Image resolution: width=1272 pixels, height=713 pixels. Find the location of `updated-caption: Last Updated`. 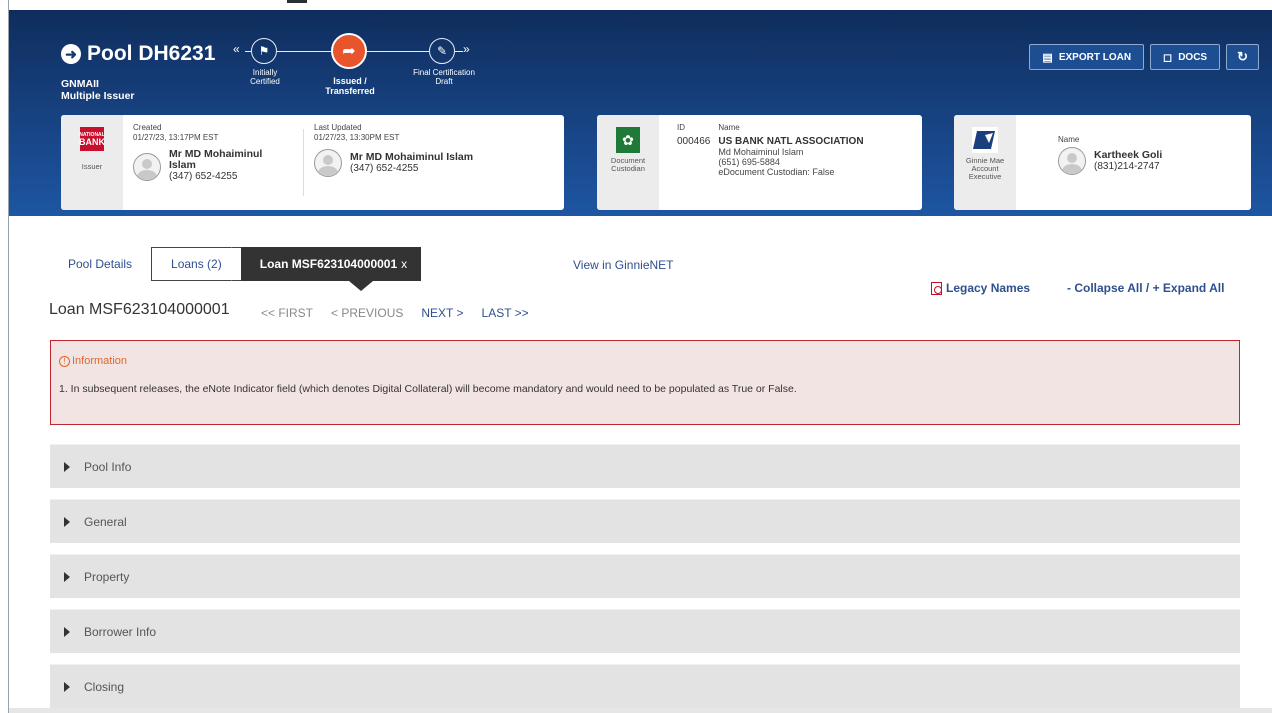

updated-caption: Last Updated is located at coordinates (338, 127).